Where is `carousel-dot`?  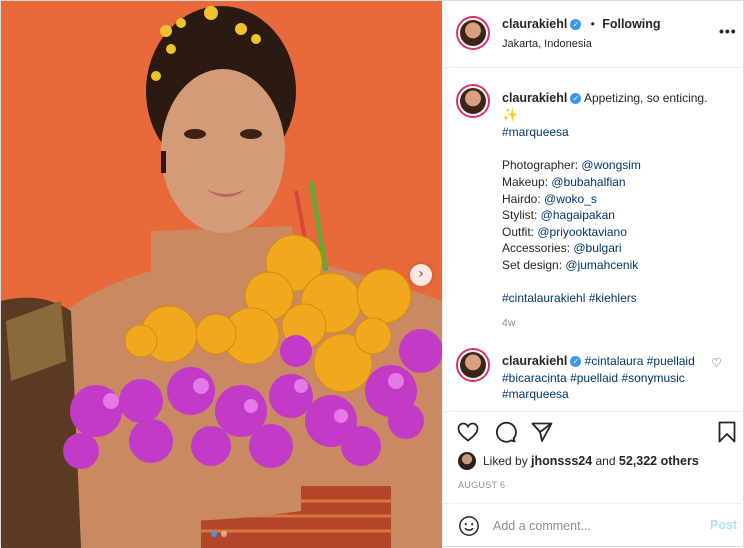 carousel-dot is located at coordinates (224, 534).